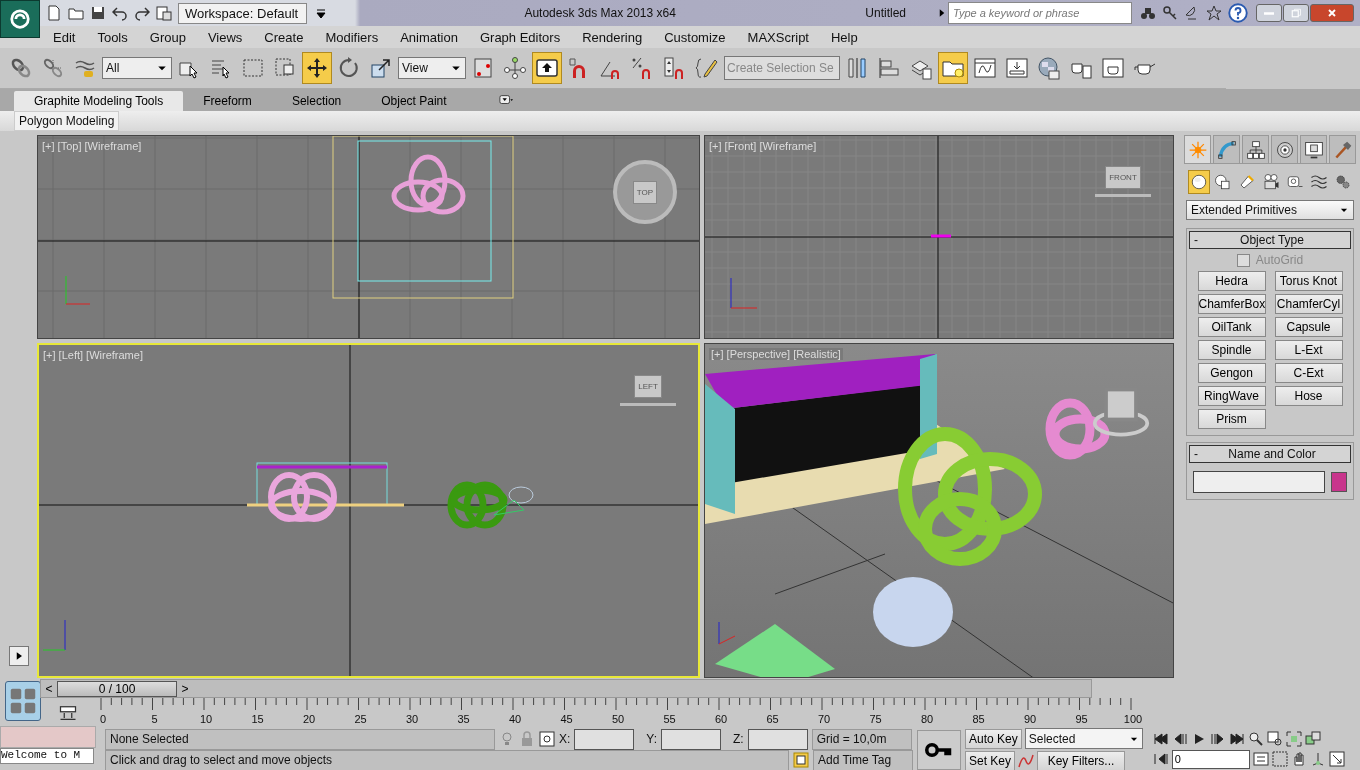  What do you see at coordinates (1170, 13) in the screenshot?
I see `key-icon` at bounding box center [1170, 13].